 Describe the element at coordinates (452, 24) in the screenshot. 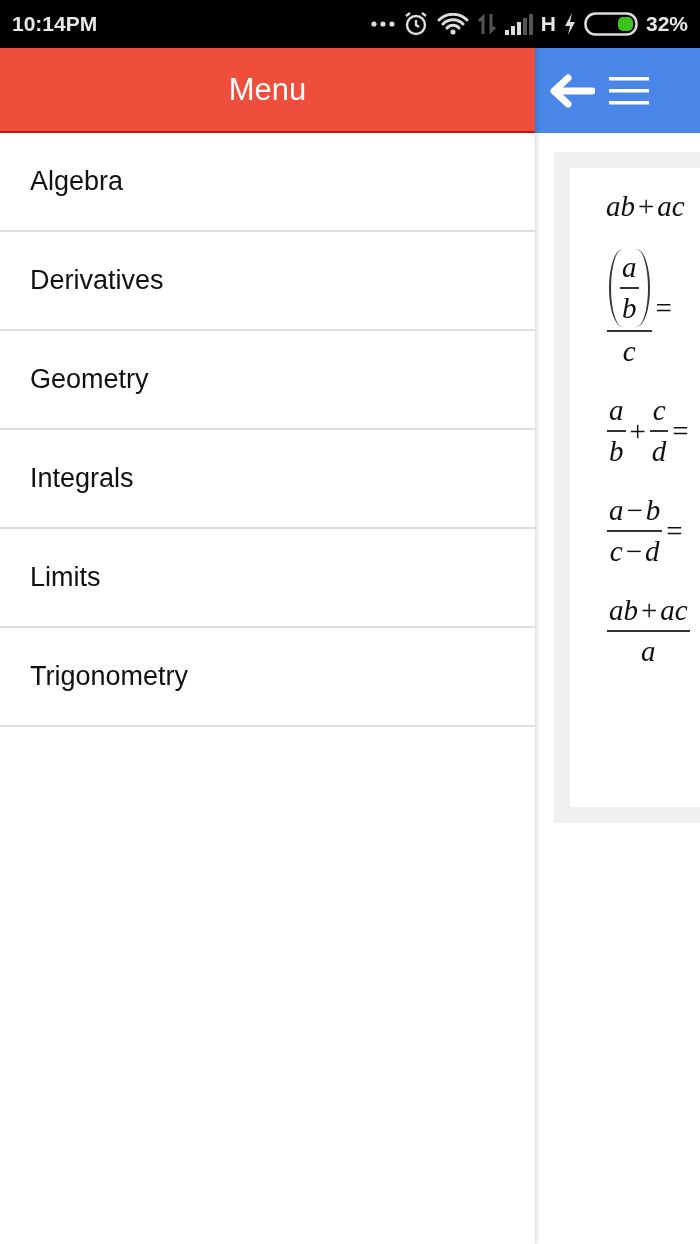

I see `wifi-icon` at that location.